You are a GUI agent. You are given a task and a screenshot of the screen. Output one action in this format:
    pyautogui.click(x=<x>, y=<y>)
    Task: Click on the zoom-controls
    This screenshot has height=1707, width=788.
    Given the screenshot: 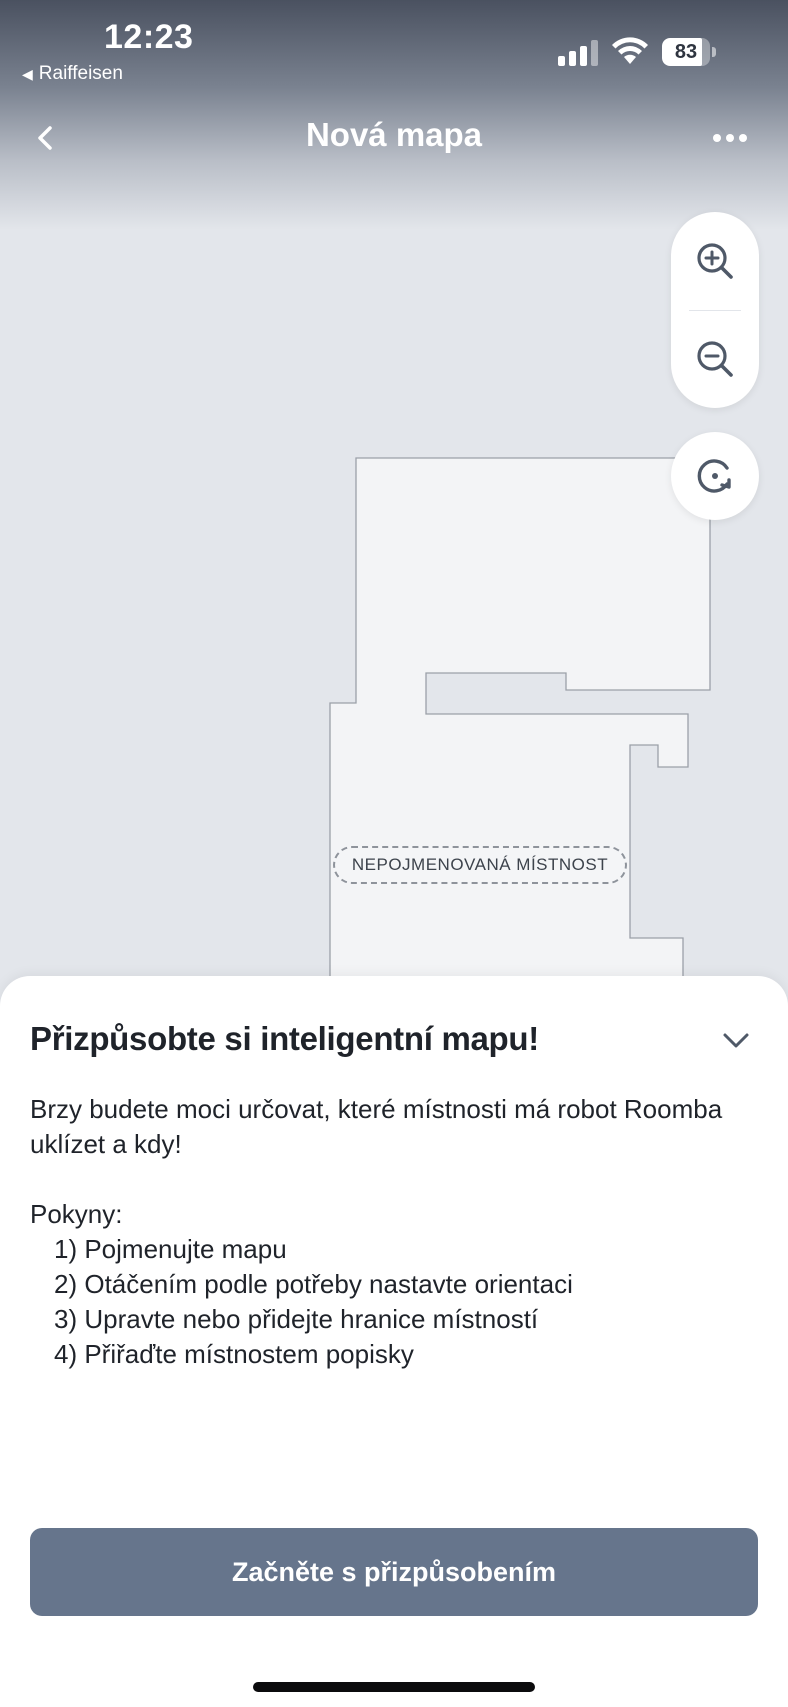 What is the action you would take?
    pyautogui.click(x=715, y=310)
    